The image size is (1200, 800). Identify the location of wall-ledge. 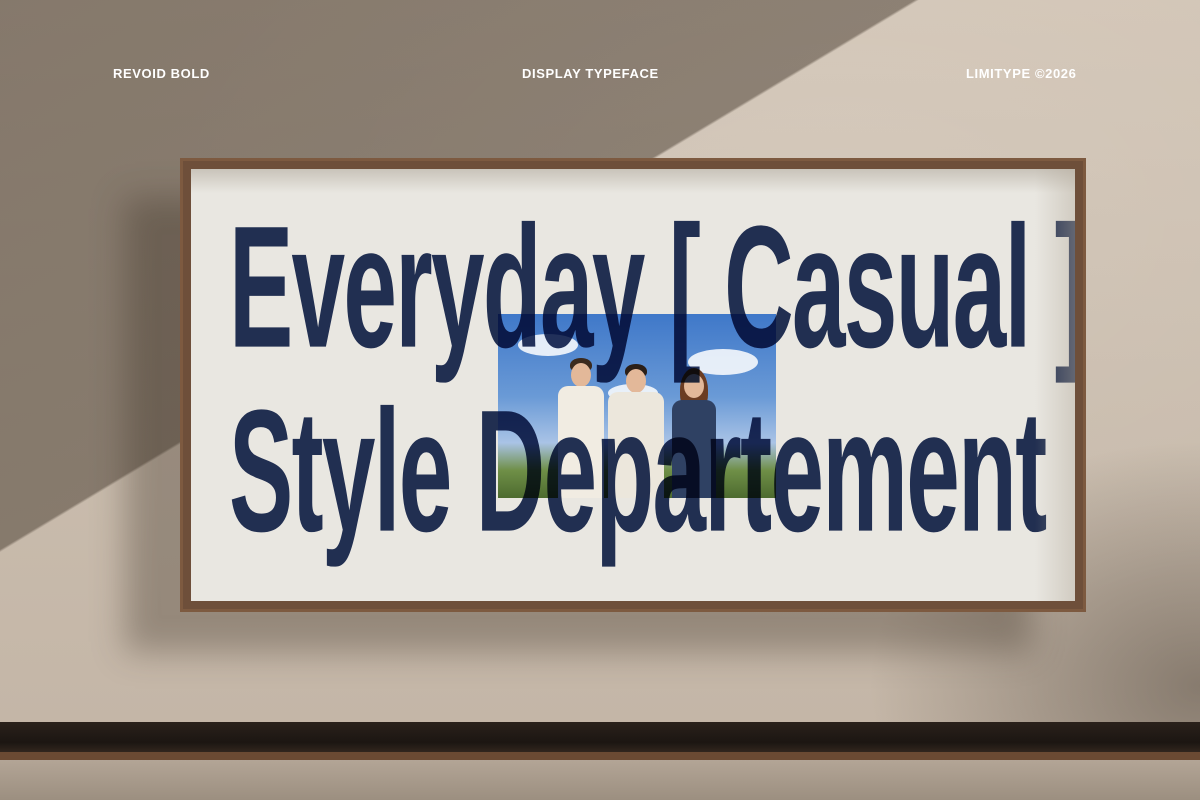
(600, 739).